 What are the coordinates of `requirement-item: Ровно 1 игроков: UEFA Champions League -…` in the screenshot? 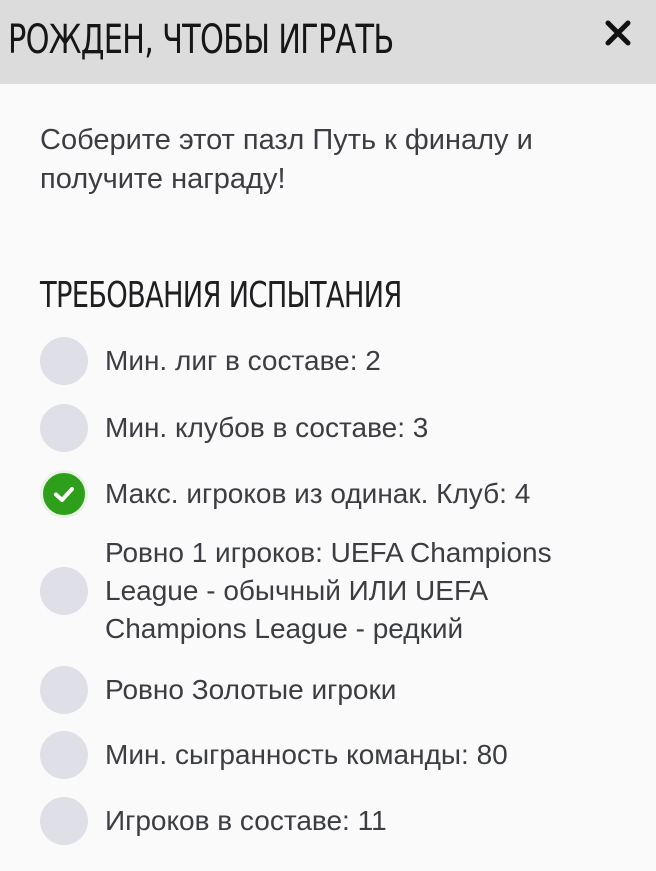 It's located at (335, 591).